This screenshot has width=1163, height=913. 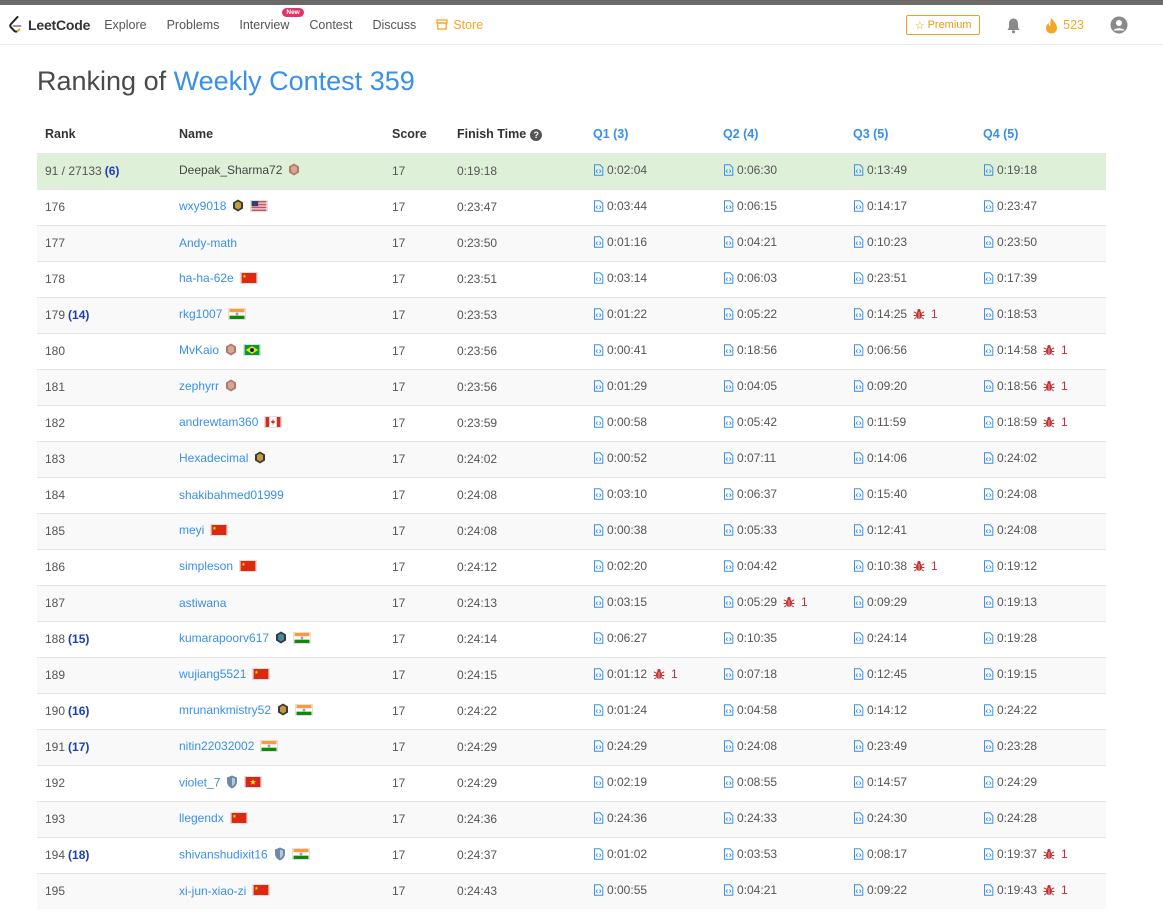 I want to click on username-link: wxy9018, so click(x=202, y=206).